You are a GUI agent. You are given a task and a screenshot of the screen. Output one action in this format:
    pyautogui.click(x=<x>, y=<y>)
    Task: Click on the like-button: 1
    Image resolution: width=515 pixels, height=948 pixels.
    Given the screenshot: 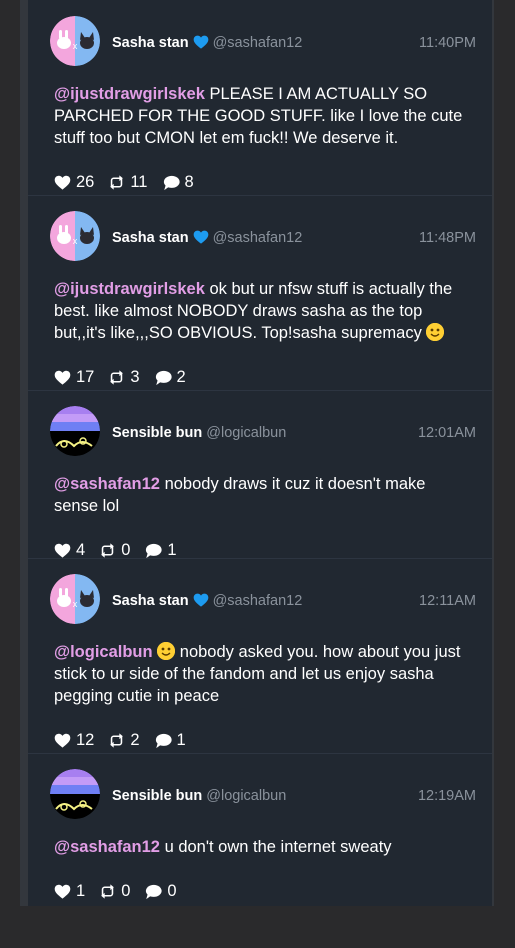 What is the action you would take?
    pyautogui.click(x=69, y=891)
    